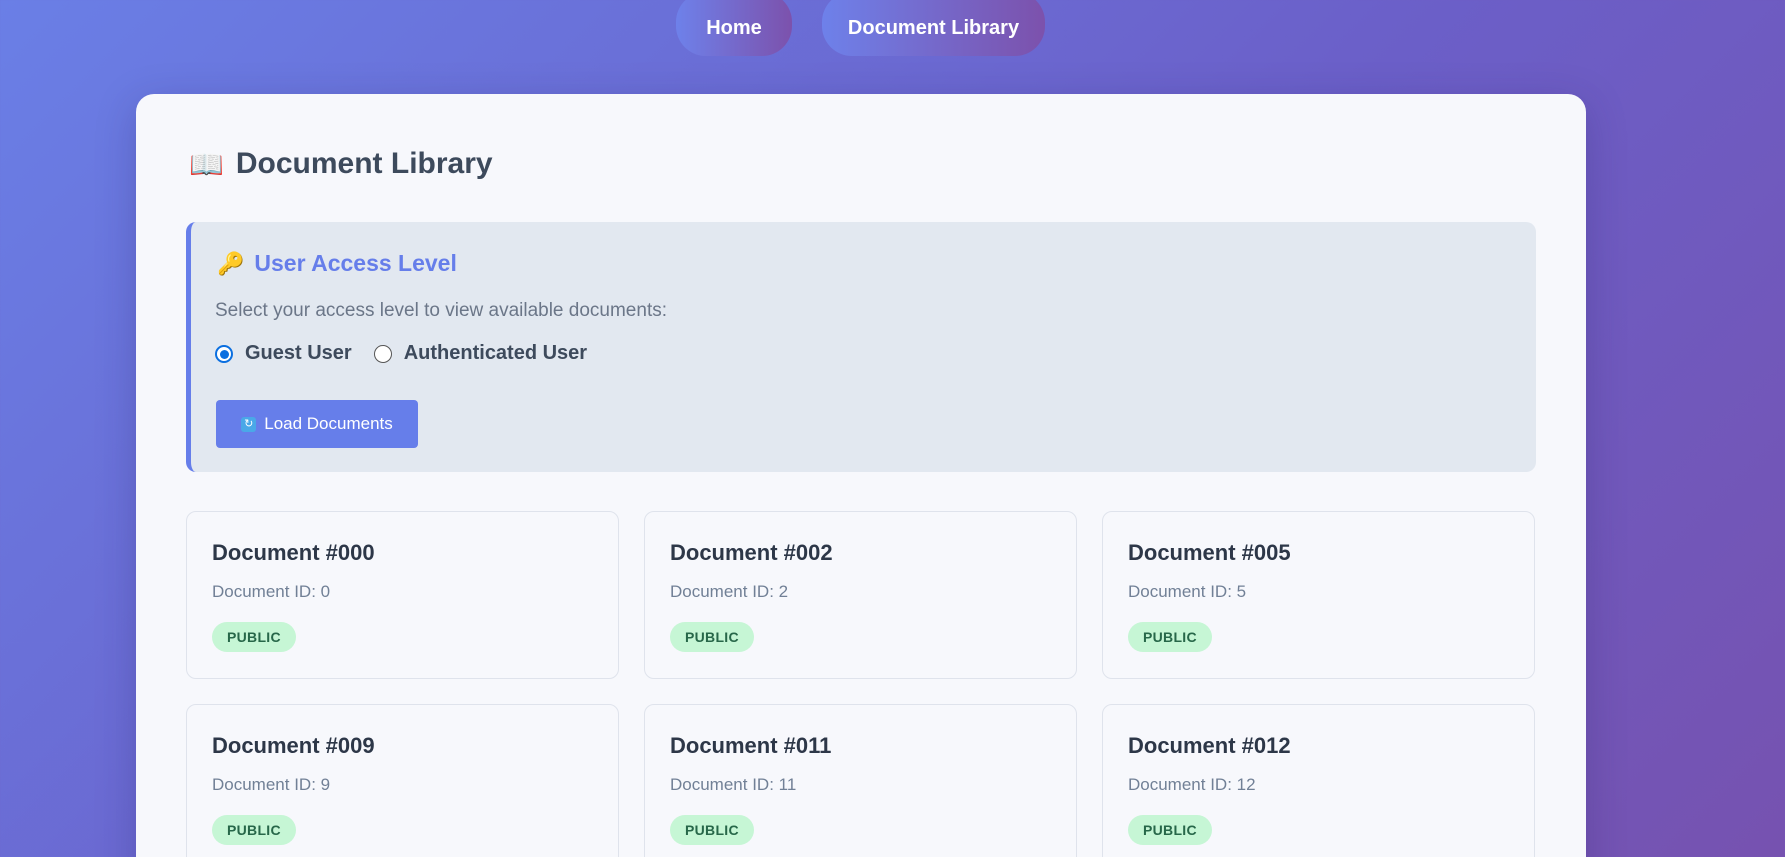  Describe the element at coordinates (206, 164) in the screenshot. I see `book-icon: 📖` at that location.